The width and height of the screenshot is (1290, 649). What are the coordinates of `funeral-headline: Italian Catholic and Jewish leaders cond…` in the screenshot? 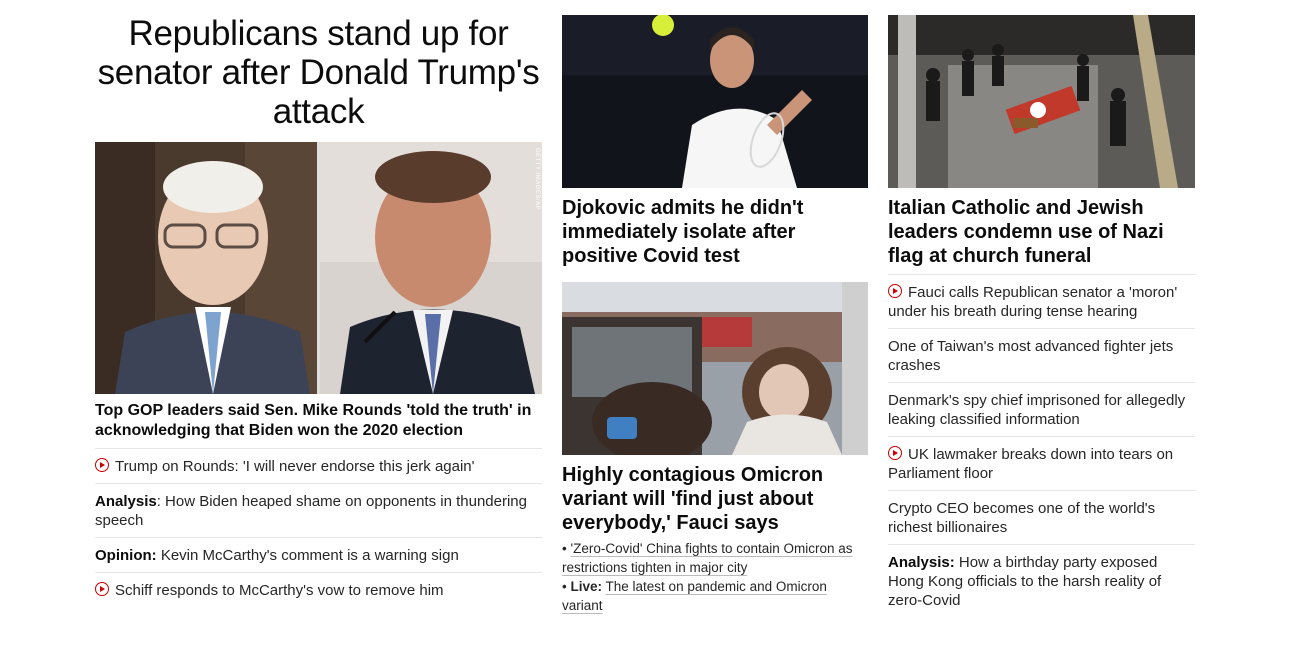 It's located at (1041, 232).